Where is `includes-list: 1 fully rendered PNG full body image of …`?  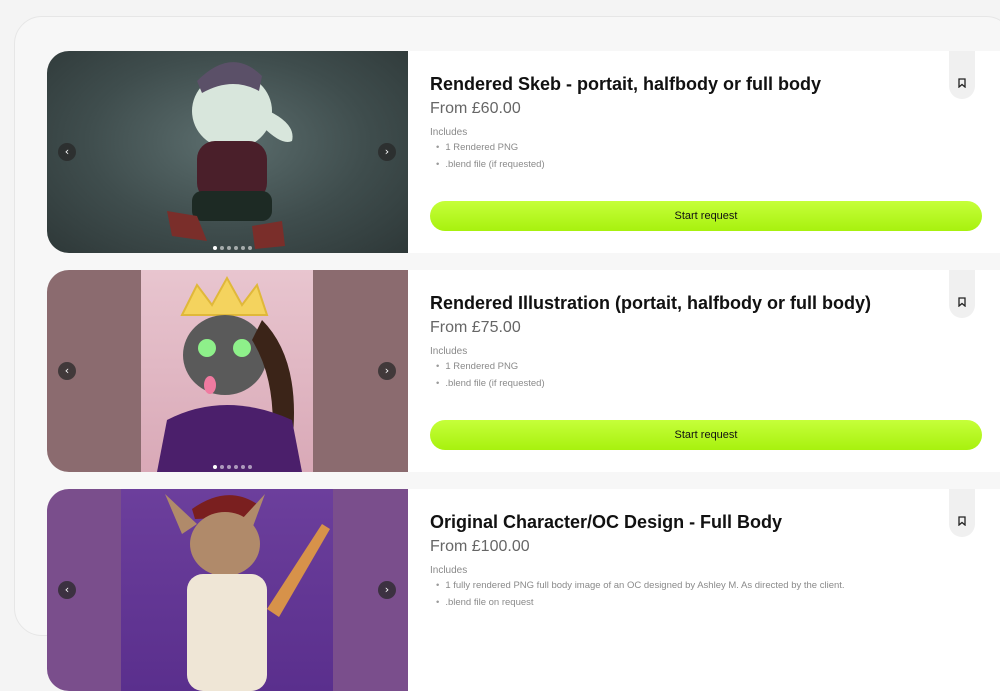
includes-list: 1 fully rendered PNG full body image of … is located at coordinates (640, 595).